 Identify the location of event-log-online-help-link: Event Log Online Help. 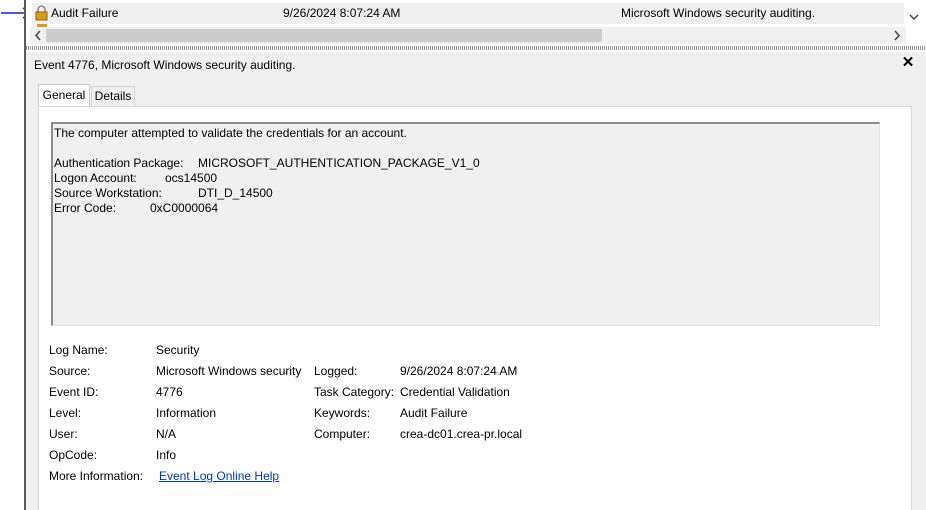
(219, 476).